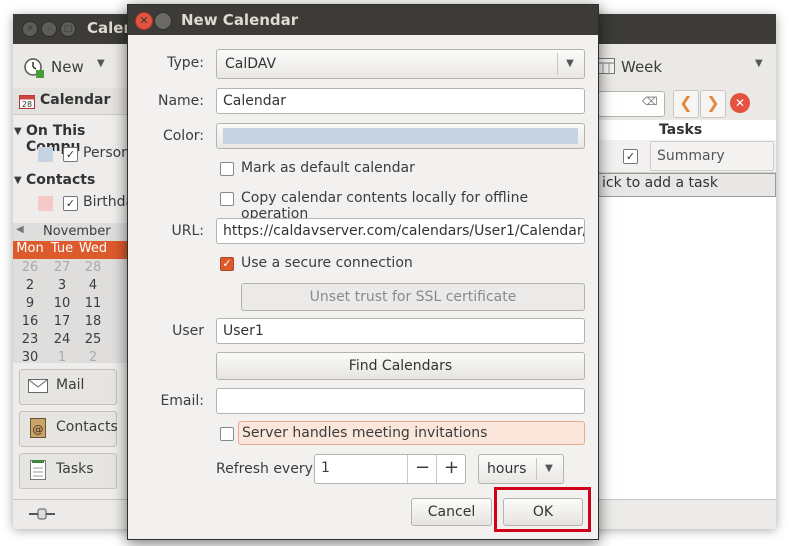 This screenshot has height=546, width=789. What do you see at coordinates (759, 63) in the screenshot?
I see `menu-dropdown-icon: ▼` at bounding box center [759, 63].